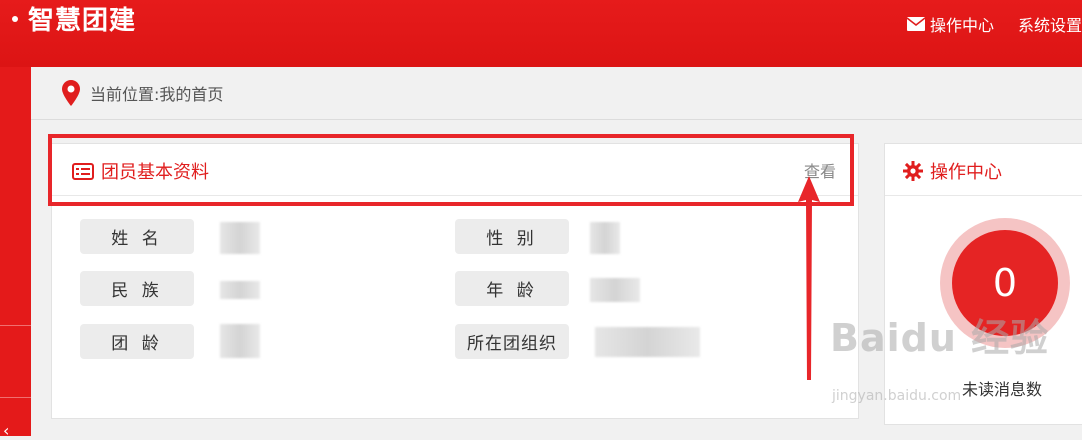  I want to click on field-value-league-age-redacted, so click(240, 341).